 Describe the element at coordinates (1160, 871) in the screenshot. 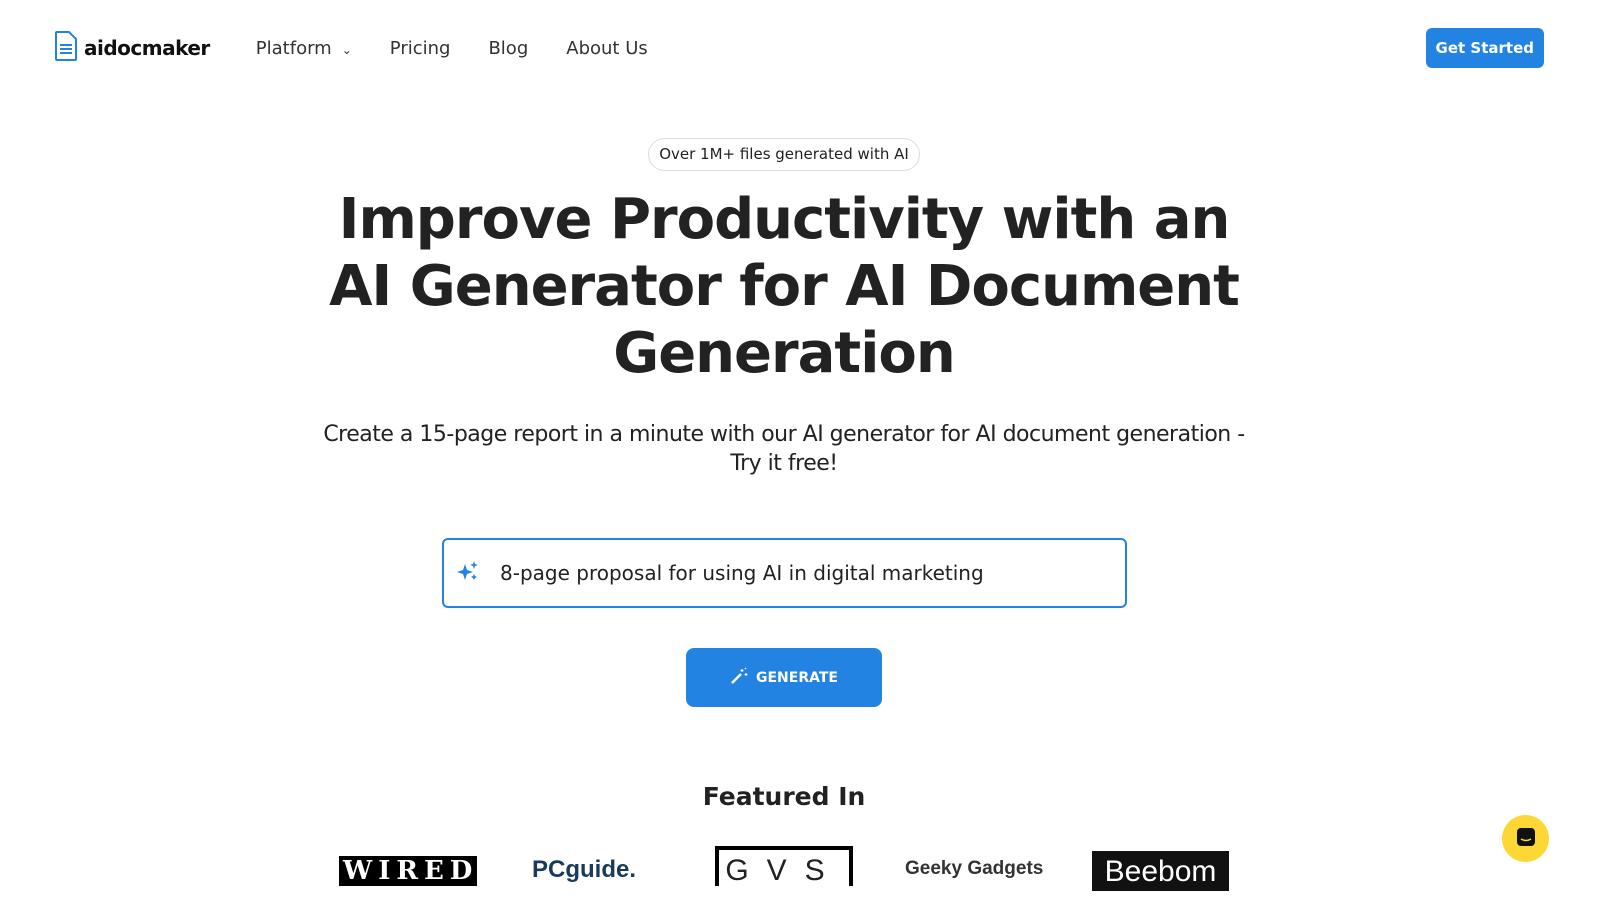

I see `beebom-logo: Beebom` at that location.